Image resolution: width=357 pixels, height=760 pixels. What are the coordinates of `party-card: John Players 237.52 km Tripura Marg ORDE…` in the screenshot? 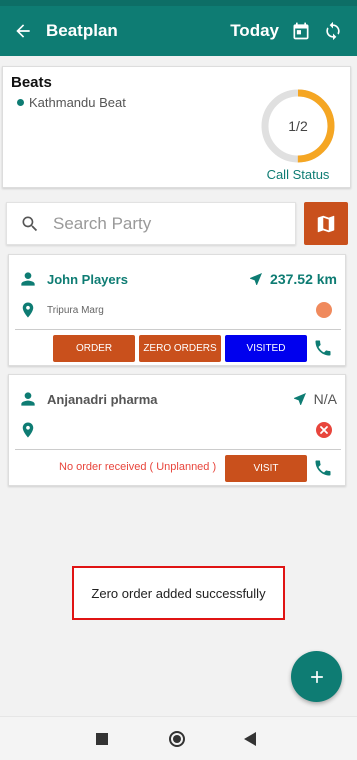 It's located at (177, 310).